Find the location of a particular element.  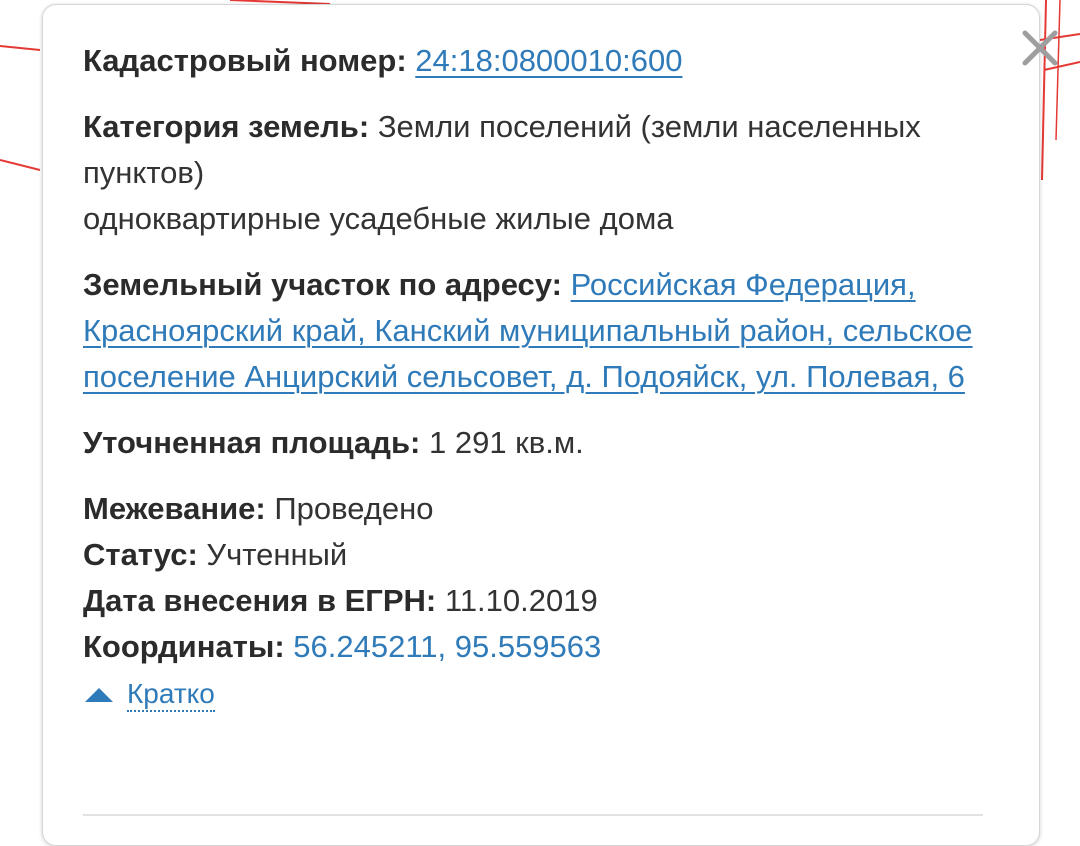

coordinates-row: Координаты: 56.245211, 95.559563 is located at coordinates (533, 647).